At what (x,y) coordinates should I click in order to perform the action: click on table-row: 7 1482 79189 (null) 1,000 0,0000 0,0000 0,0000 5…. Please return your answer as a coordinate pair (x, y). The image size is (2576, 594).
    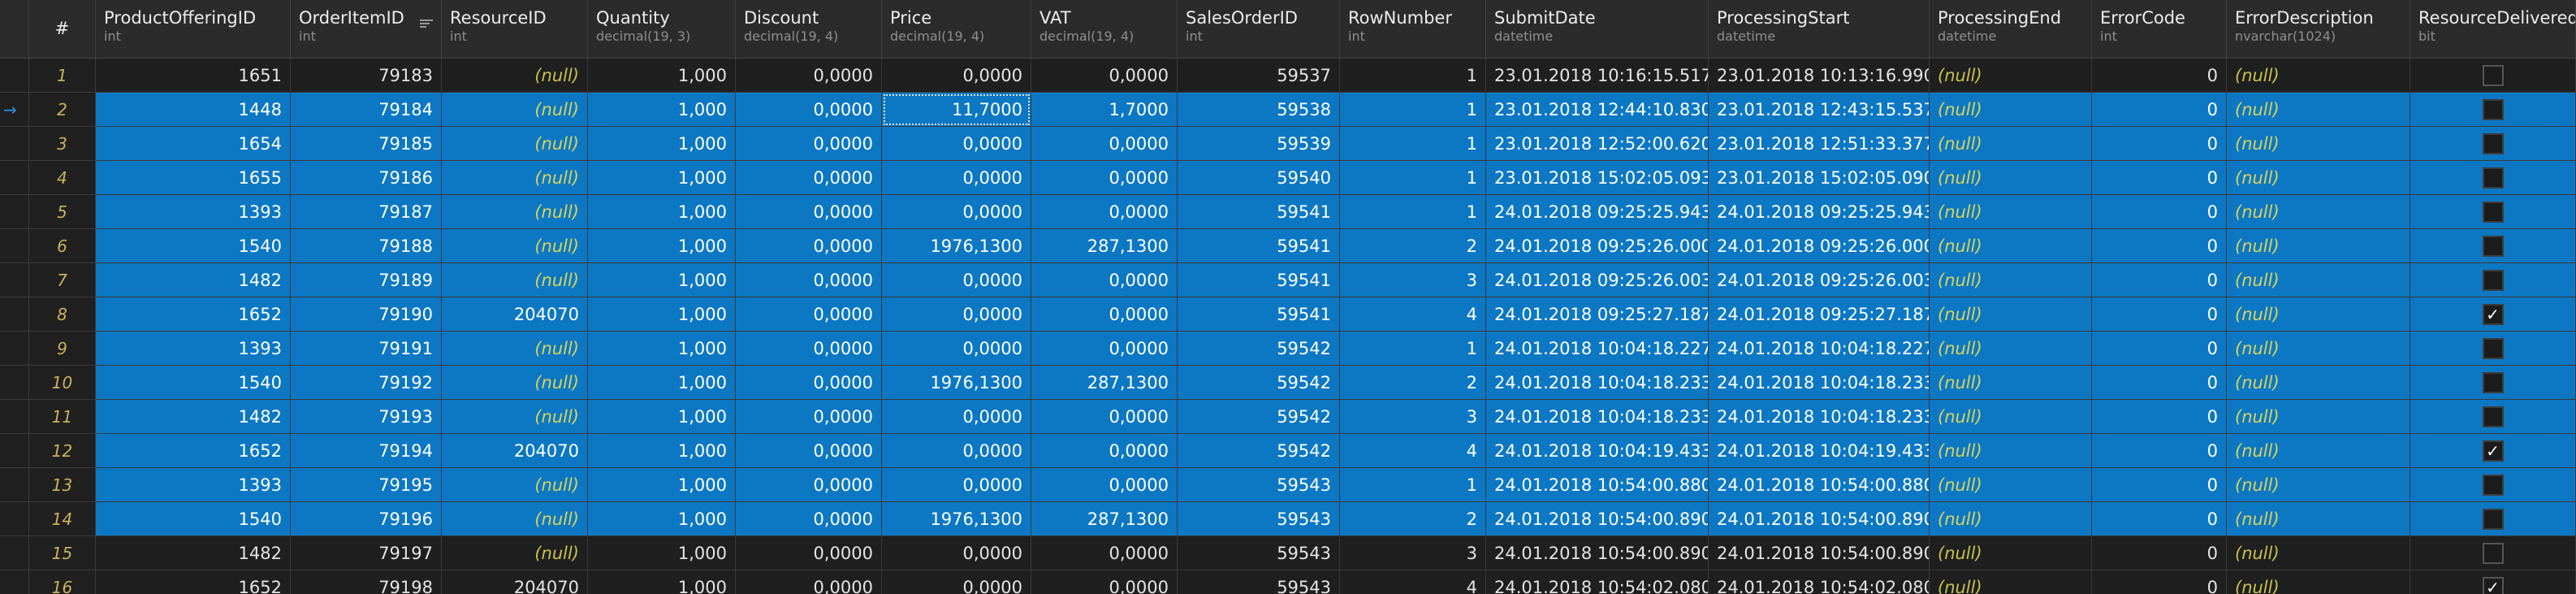
    Looking at the image, I should click on (1288, 280).